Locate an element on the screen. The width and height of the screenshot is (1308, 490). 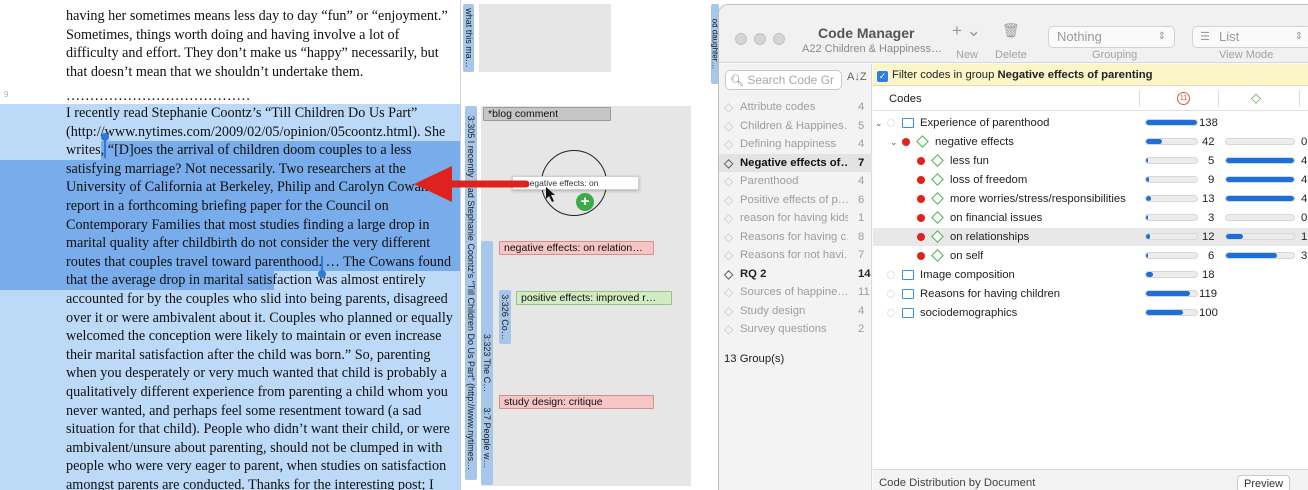
group-item: ◇ Reasons for not havi… 7 is located at coordinates (795, 255).